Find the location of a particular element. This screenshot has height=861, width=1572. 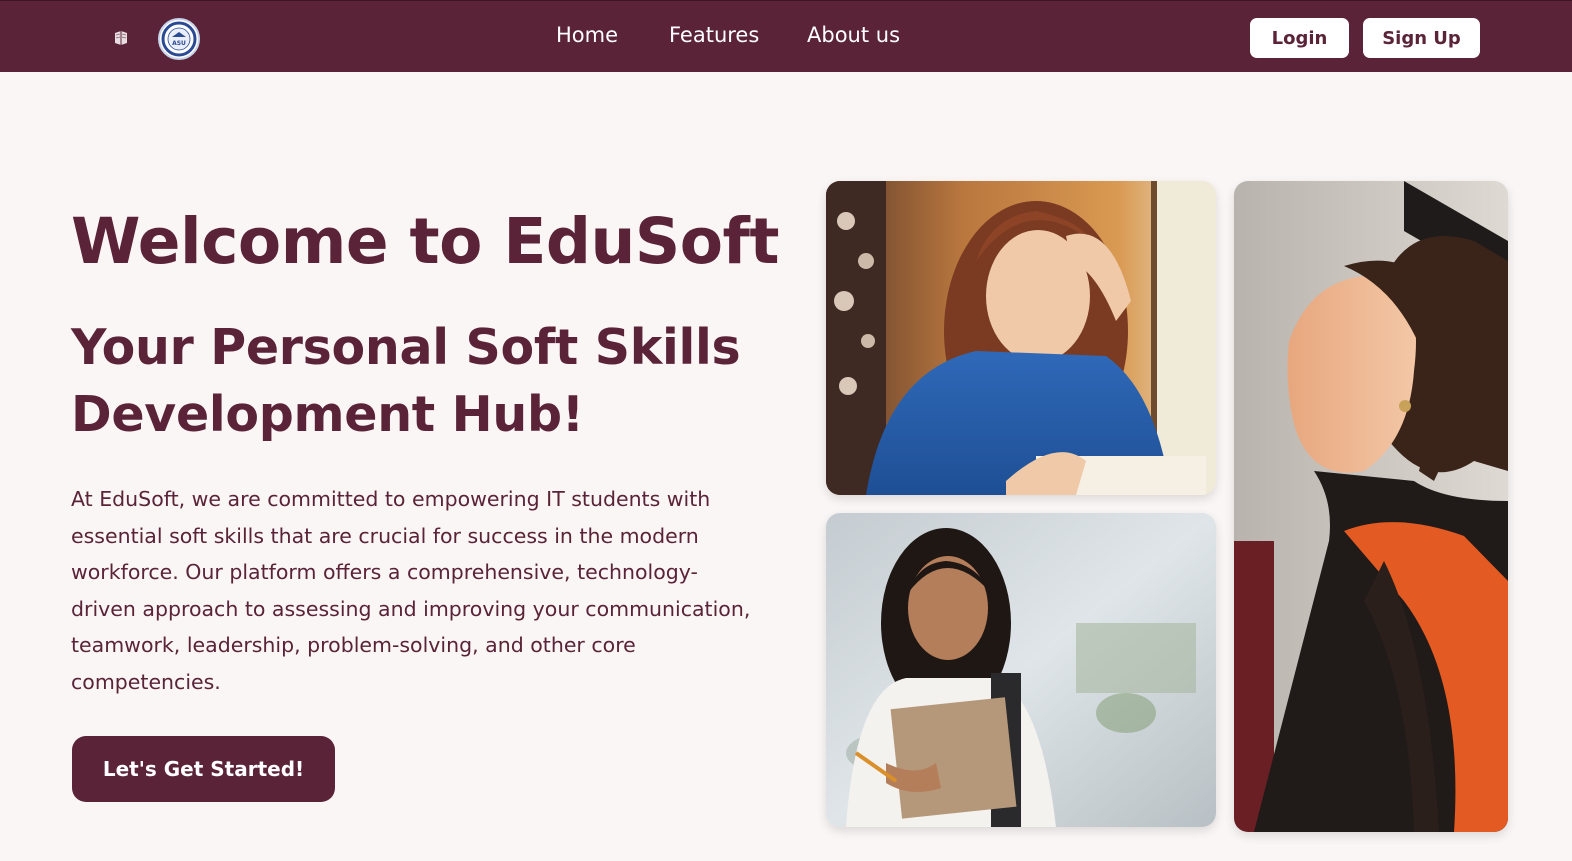

nav-link-about-us: About us is located at coordinates (853, 35).